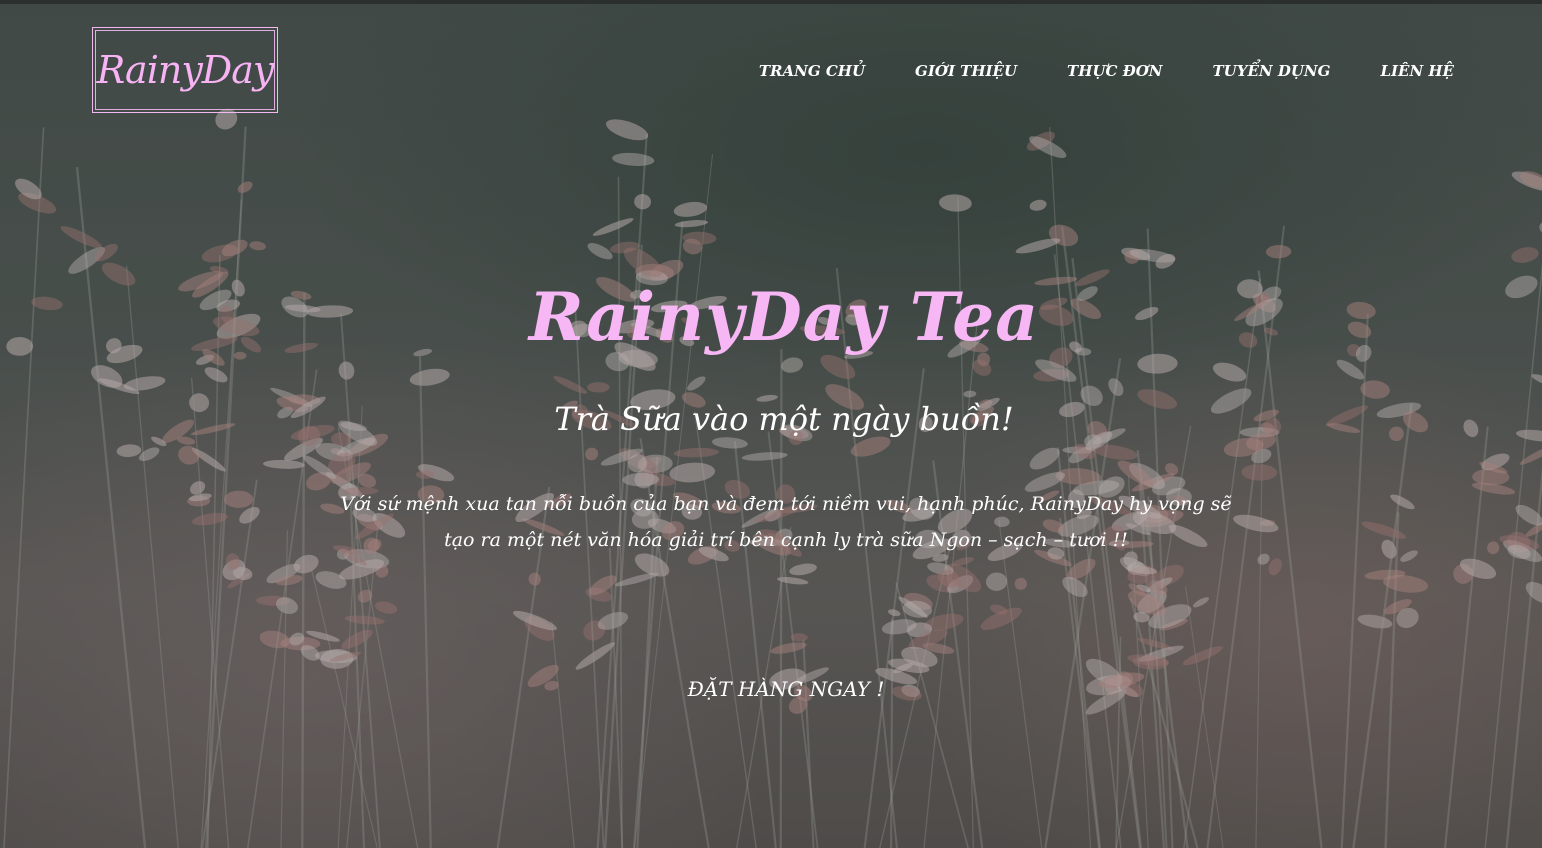 This screenshot has height=848, width=1542. Describe the element at coordinates (812, 71) in the screenshot. I see `nav-item-home: TRANG CHỦ` at that location.